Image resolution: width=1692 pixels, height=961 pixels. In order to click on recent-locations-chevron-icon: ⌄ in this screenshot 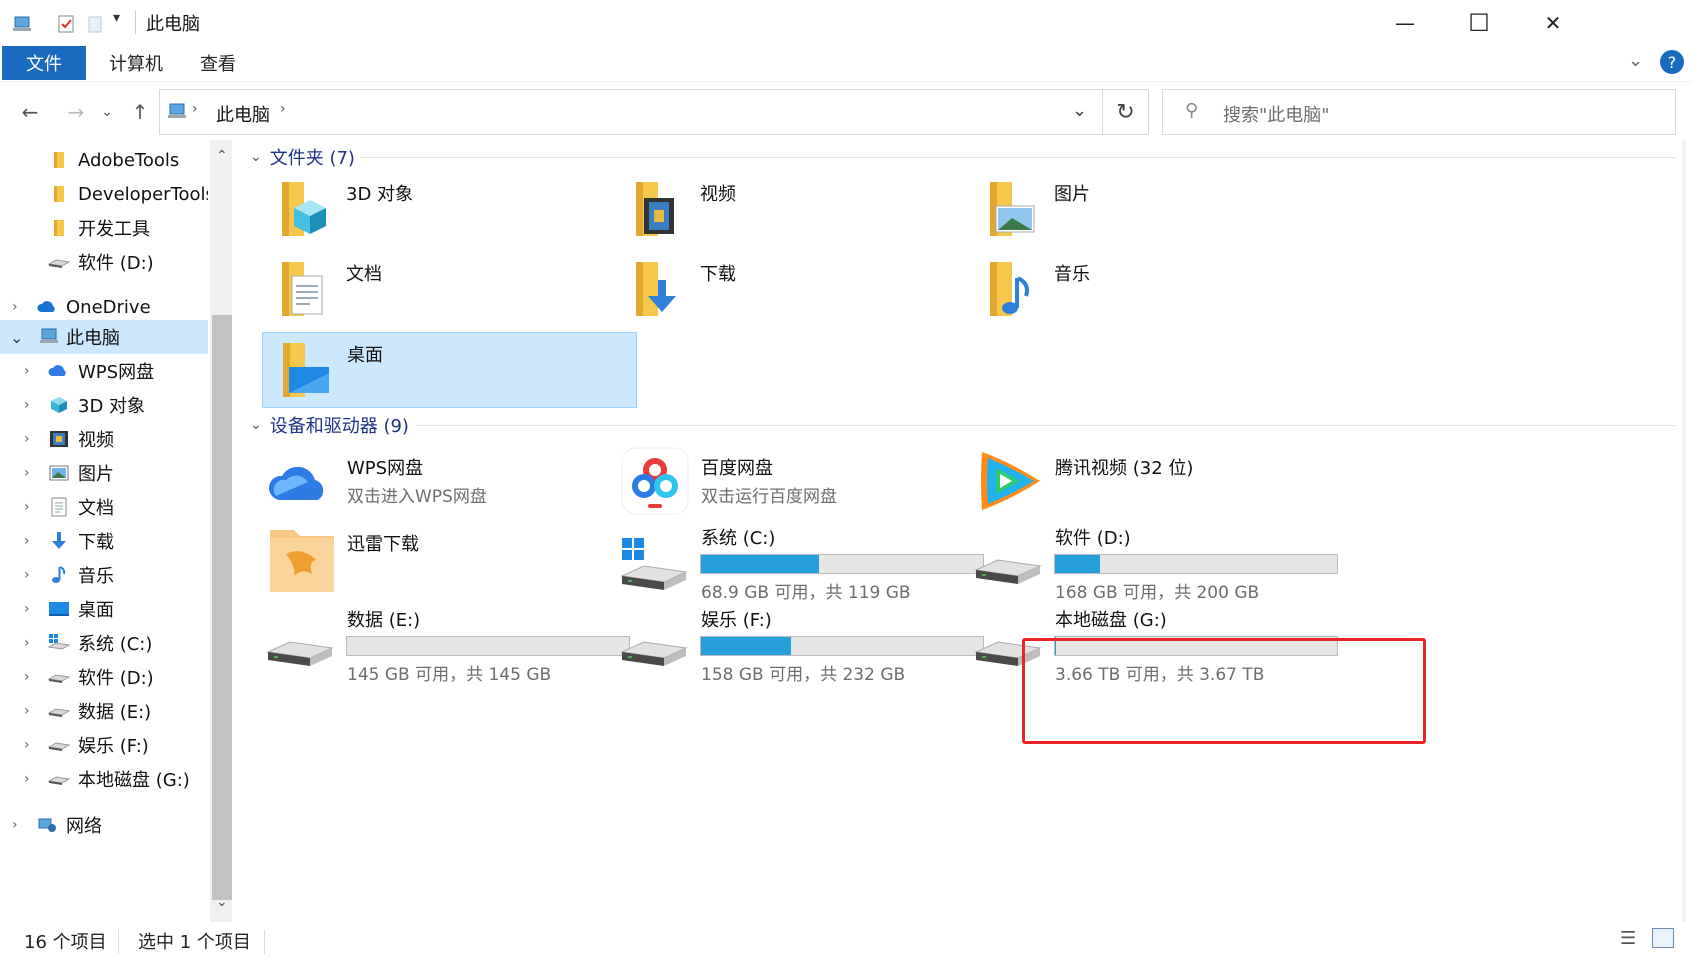, I will do `click(107, 112)`.